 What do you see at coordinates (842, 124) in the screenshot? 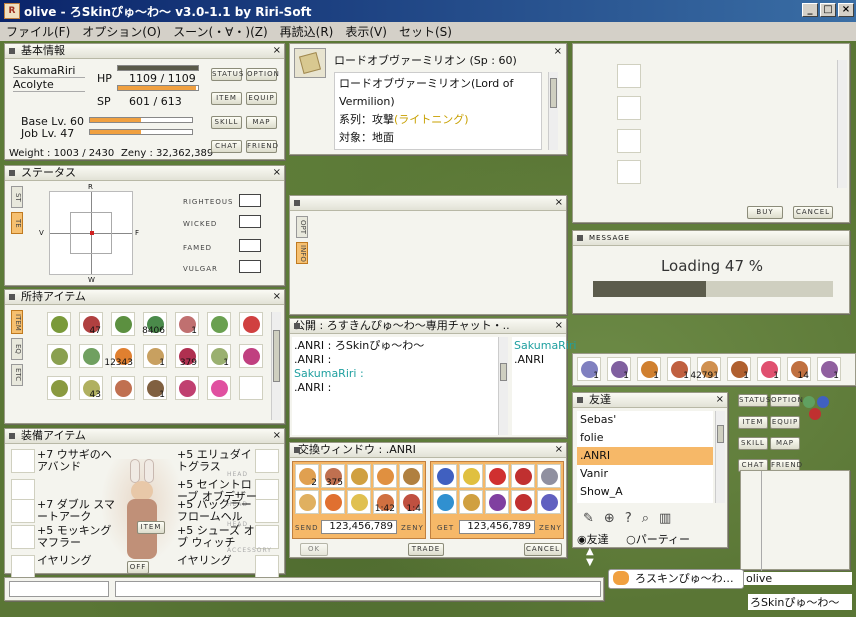
I see `shop-scrollbar` at bounding box center [842, 124].